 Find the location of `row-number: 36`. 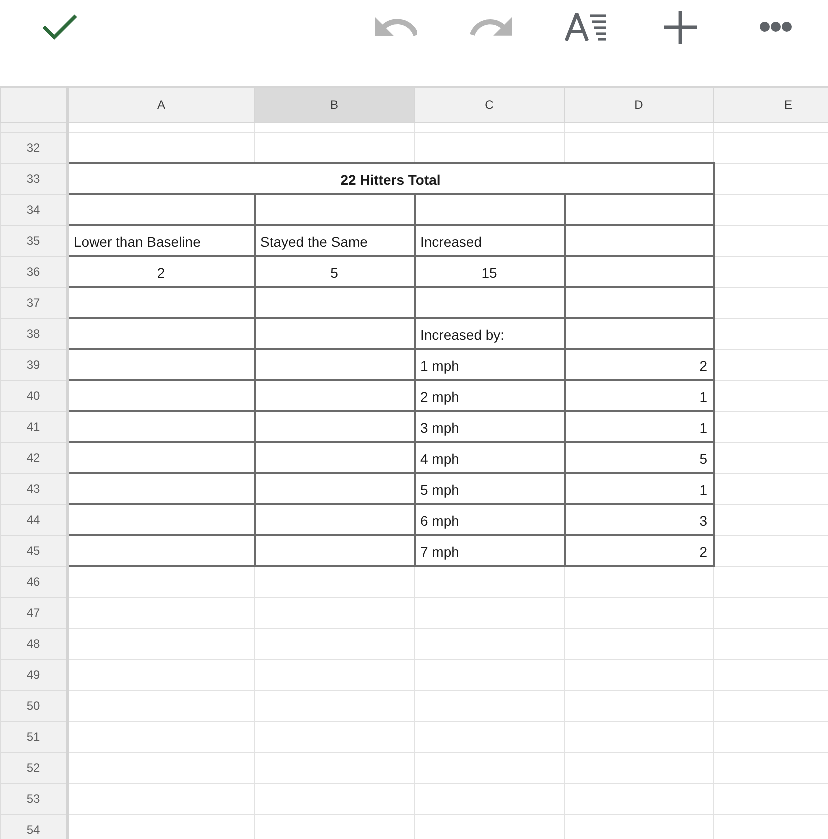

row-number: 36 is located at coordinates (34, 271).